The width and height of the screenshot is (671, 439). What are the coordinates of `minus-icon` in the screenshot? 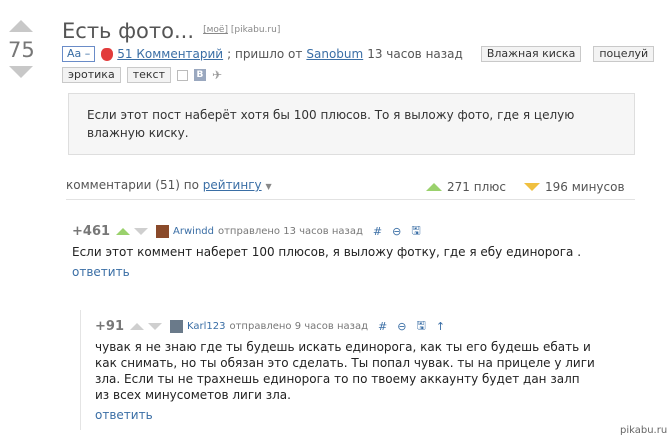 It's located at (532, 187).